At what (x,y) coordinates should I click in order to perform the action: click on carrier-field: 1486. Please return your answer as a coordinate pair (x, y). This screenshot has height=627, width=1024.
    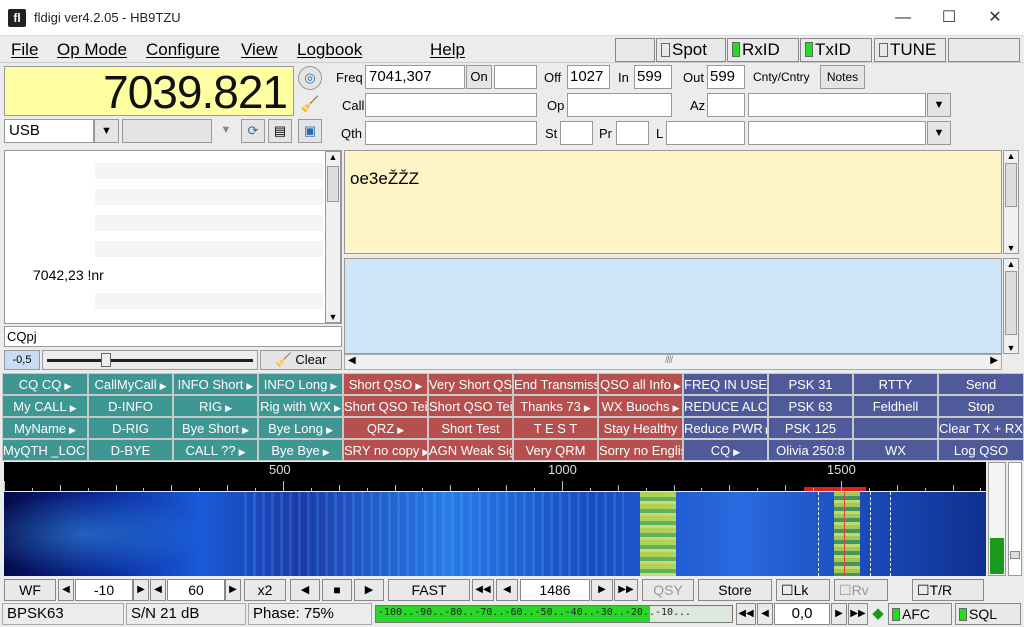
    Looking at the image, I should click on (555, 590).